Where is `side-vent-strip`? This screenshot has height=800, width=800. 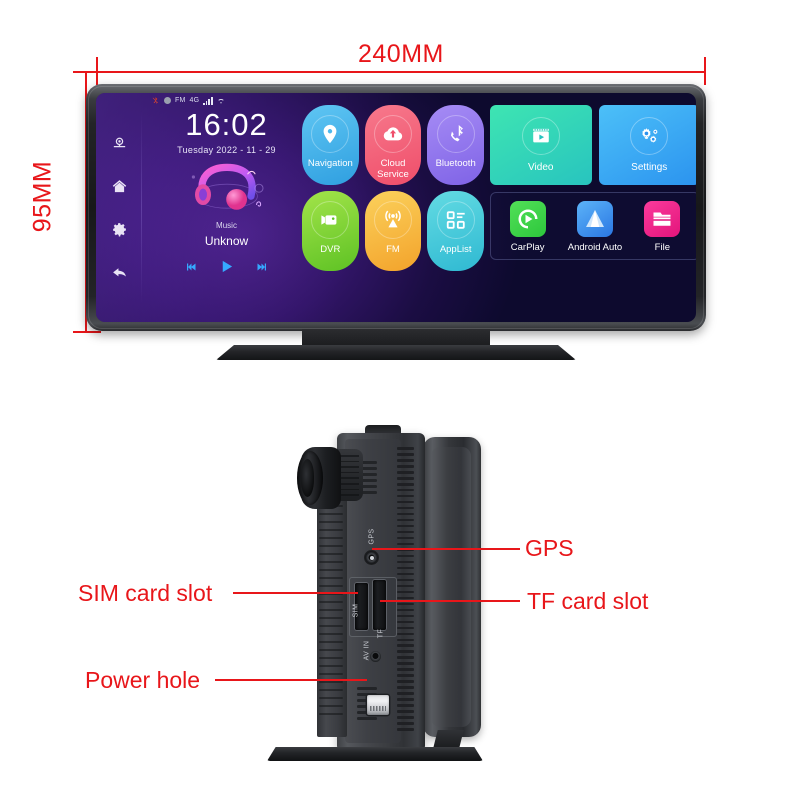 side-vent-strip is located at coordinates (410, 591).